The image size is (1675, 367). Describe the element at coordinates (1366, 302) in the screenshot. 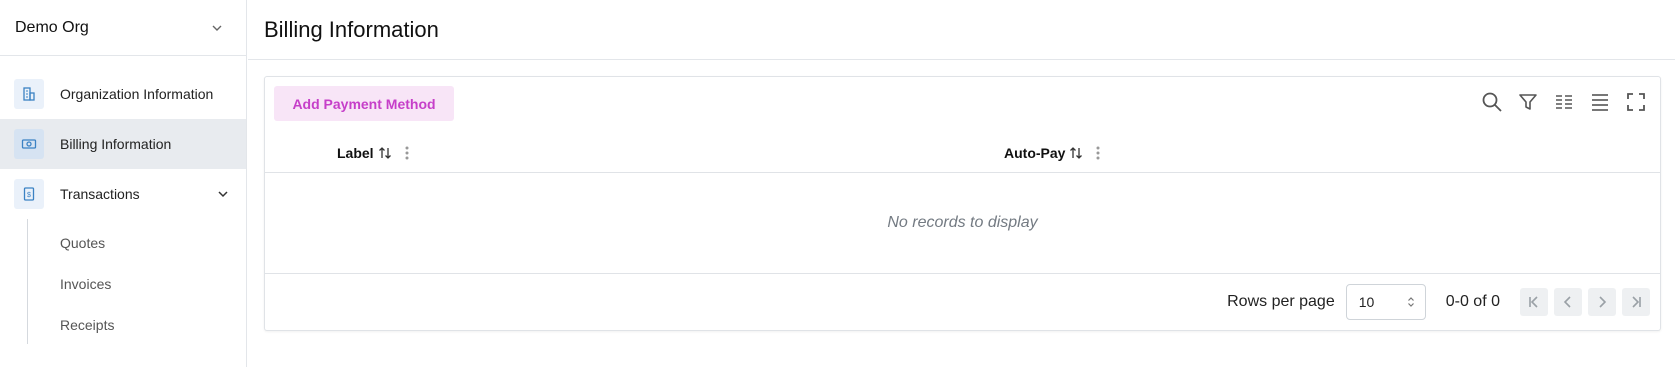

I see `rows-per-page-value: 10` at that location.